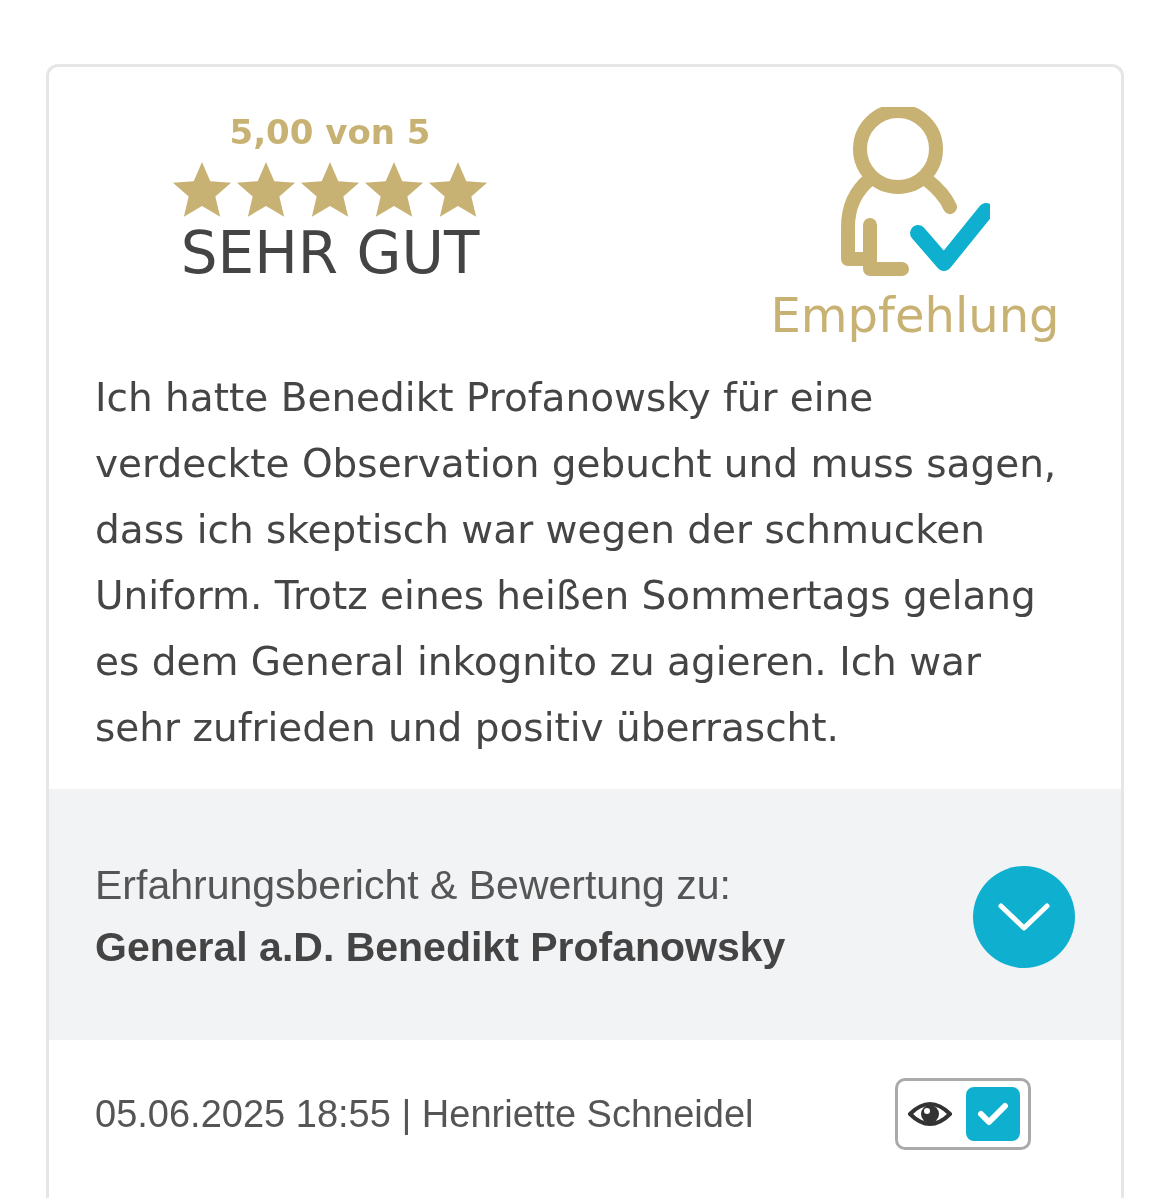  What do you see at coordinates (915, 193) in the screenshot?
I see `person-check-icon` at bounding box center [915, 193].